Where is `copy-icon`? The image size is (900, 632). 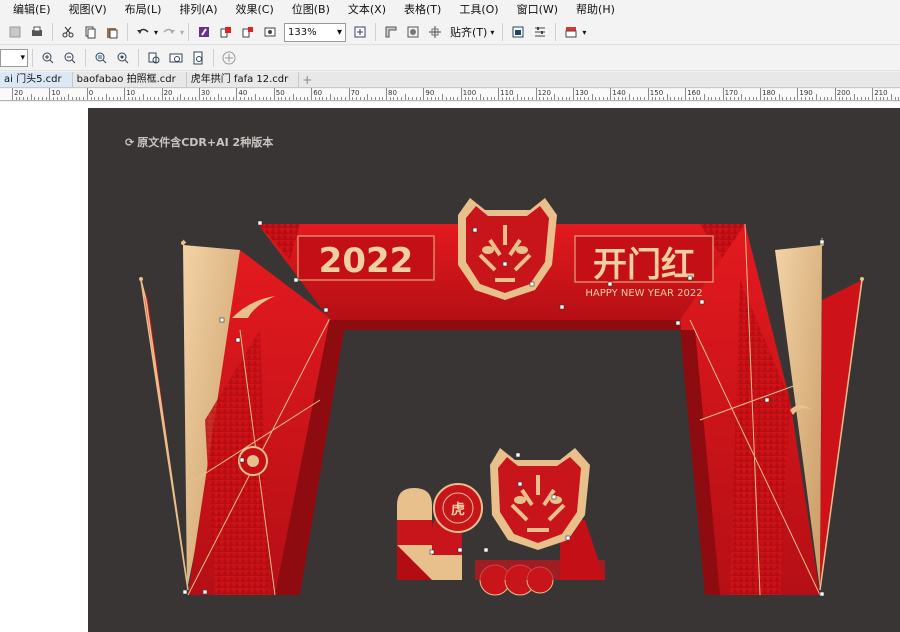
copy-icon is located at coordinates (90, 32).